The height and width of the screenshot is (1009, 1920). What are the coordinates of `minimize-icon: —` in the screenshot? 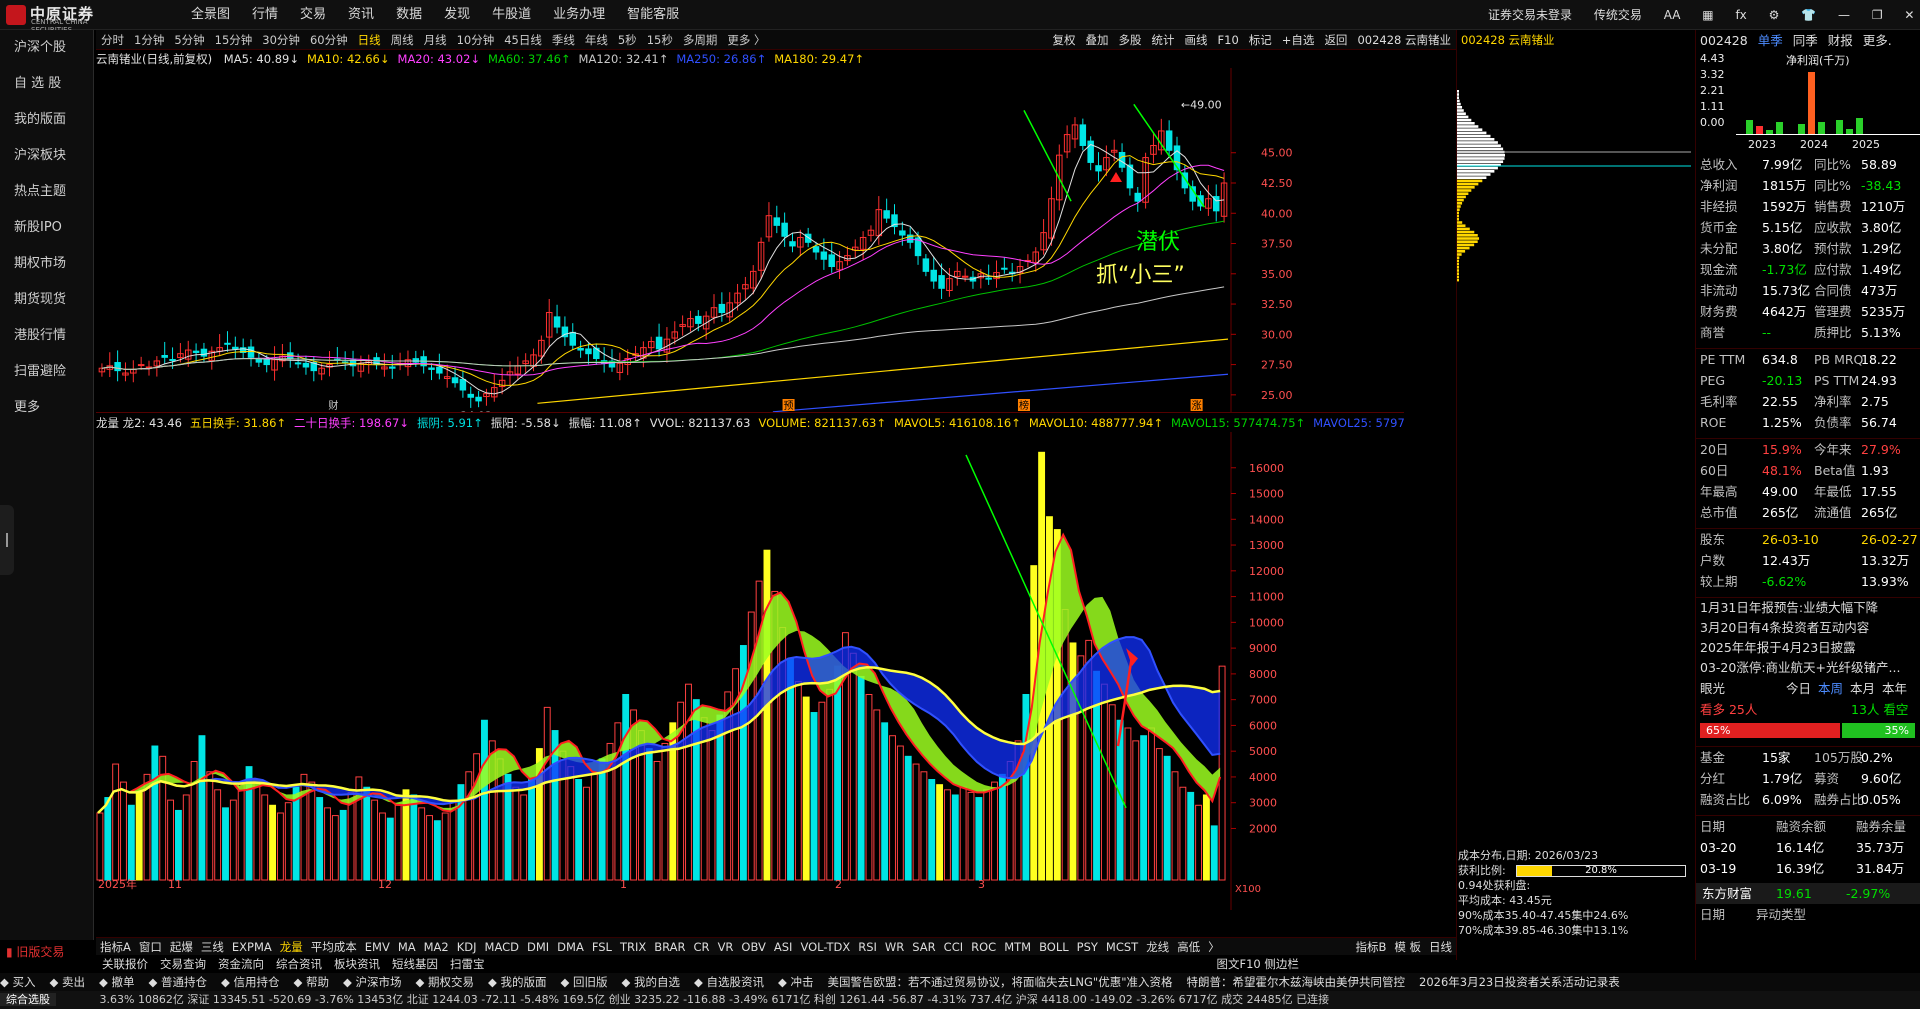 It's located at (1844, 15).